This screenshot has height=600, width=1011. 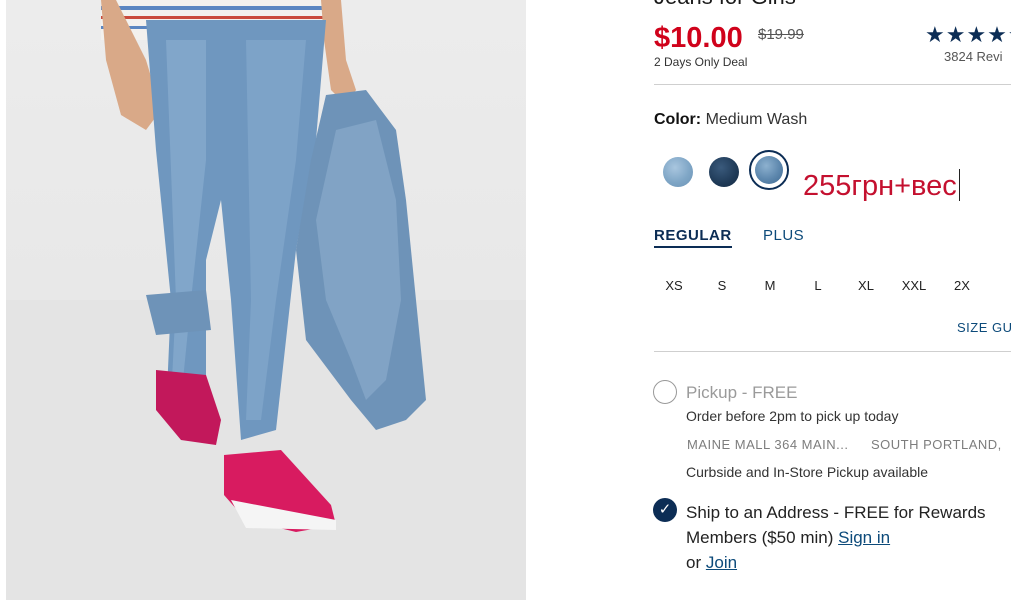 I want to click on original-price: $19.99, so click(x=781, y=34).